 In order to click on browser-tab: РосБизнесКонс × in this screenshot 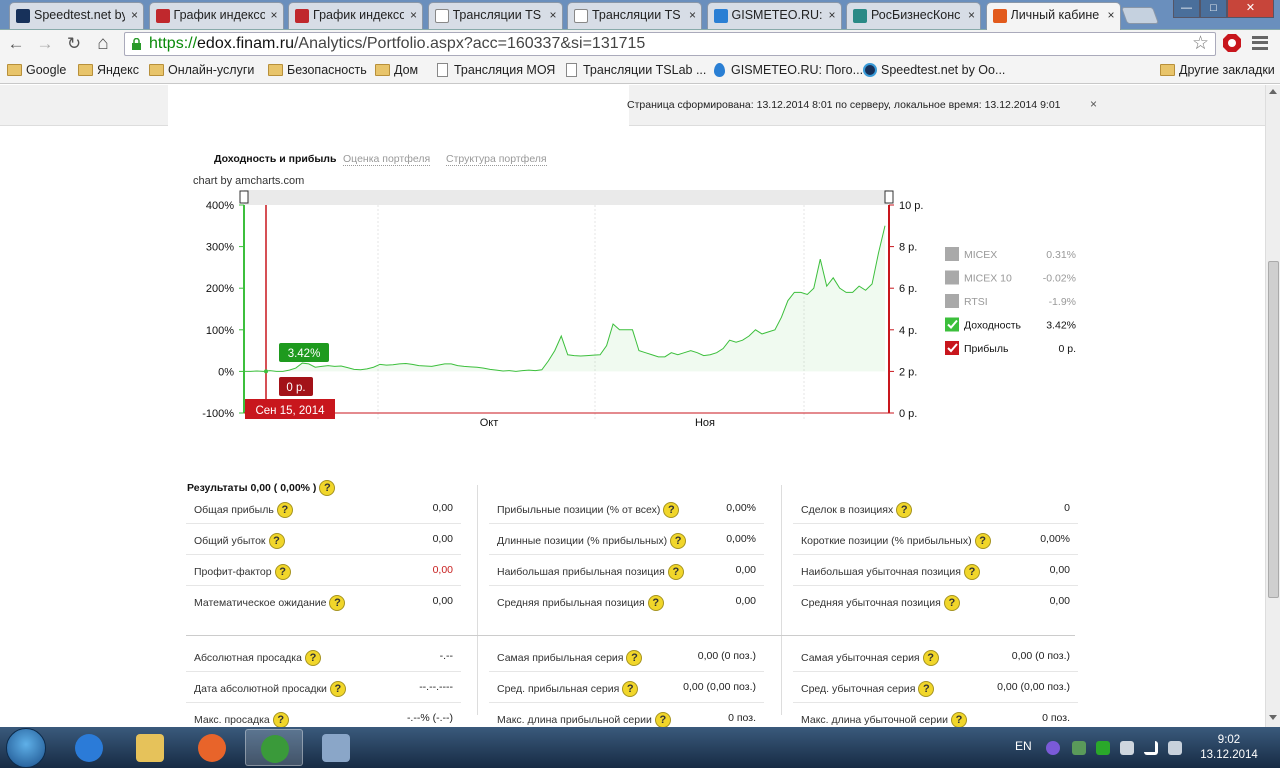, I will do `click(913, 15)`.